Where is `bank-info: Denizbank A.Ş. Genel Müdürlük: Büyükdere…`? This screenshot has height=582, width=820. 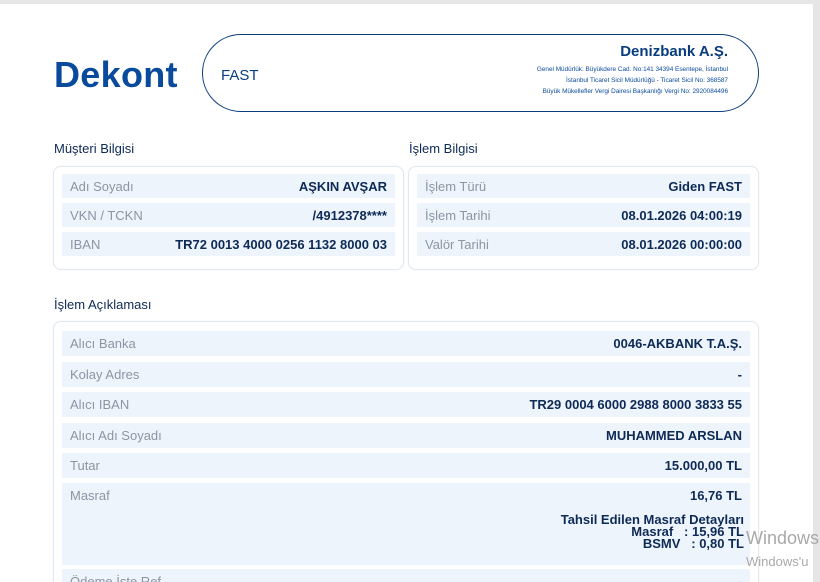 bank-info: Denizbank A.Ş. Genel Müdürlük: Büyükdere… is located at coordinates (632, 70).